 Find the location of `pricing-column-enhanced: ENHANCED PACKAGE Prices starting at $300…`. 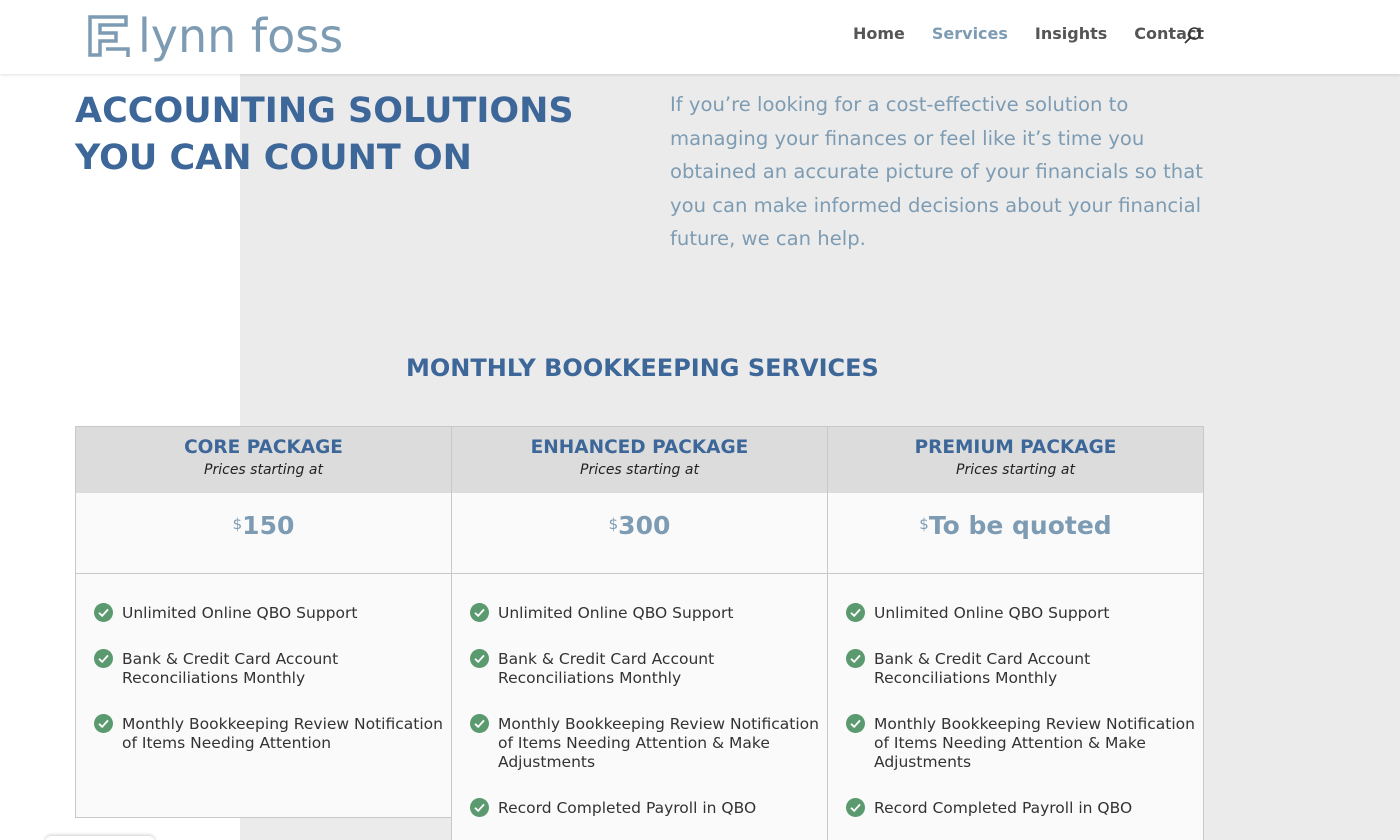

pricing-column-enhanced: ENHANCED PACKAGE Prices starting at $300… is located at coordinates (639, 633).